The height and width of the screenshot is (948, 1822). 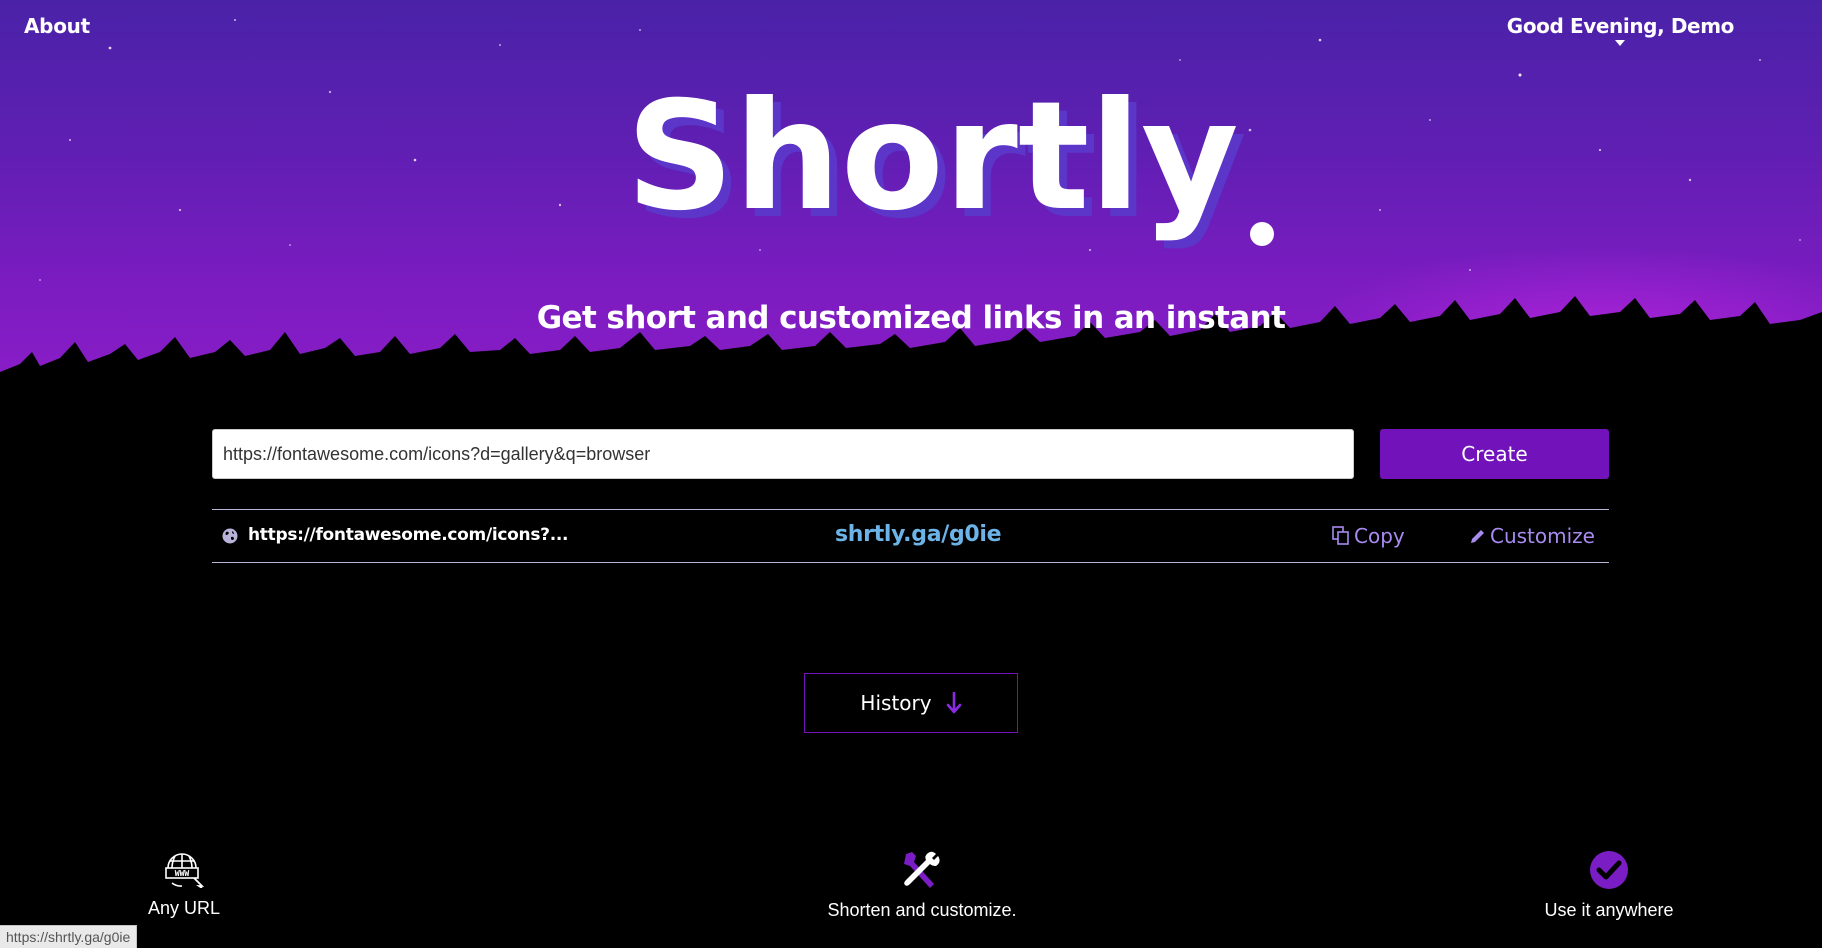 What do you see at coordinates (57, 26) in the screenshot?
I see `about-link: About` at bounding box center [57, 26].